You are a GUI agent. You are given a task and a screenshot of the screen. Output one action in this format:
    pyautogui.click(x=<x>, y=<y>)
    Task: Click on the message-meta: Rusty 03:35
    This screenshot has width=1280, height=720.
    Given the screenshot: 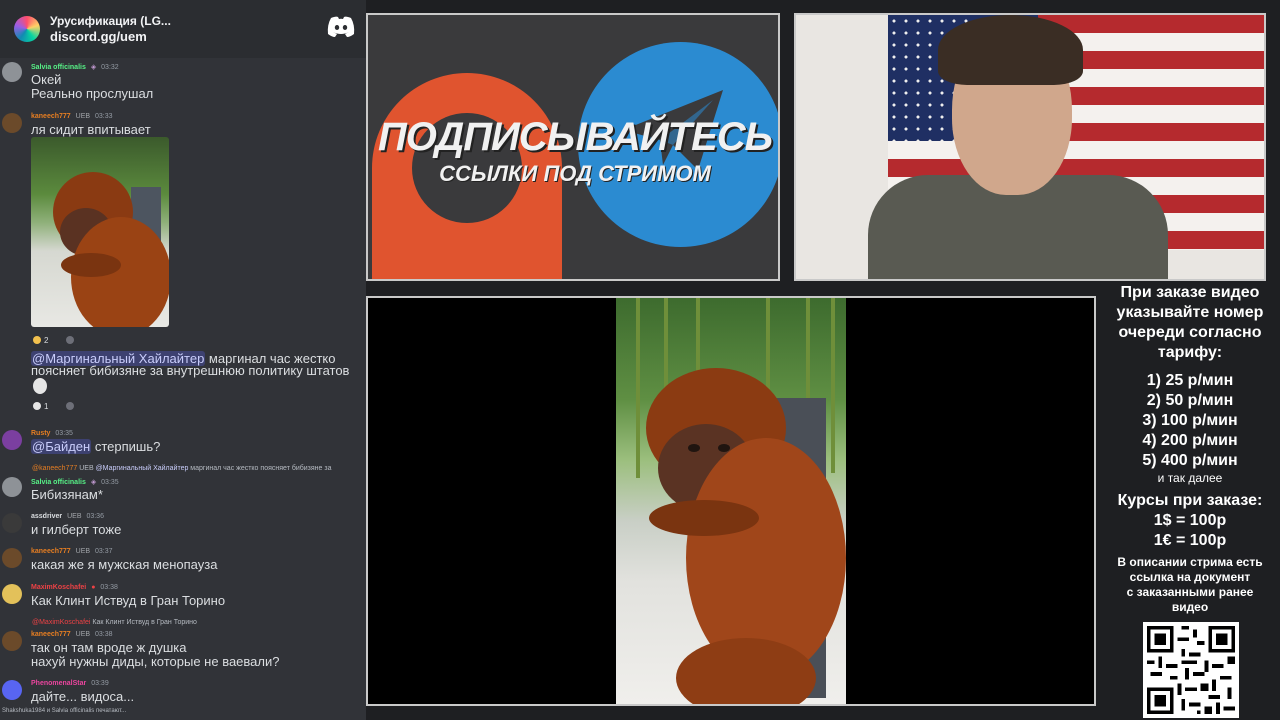 What is the action you would take?
    pyautogui.click(x=52, y=433)
    